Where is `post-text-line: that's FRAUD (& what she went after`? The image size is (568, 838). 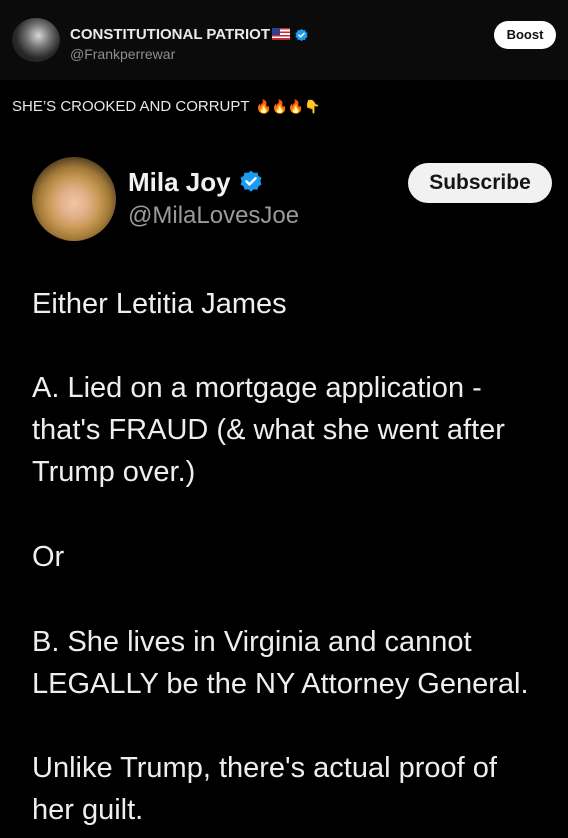 post-text-line: that's FRAUD (& what she went after is located at coordinates (268, 430).